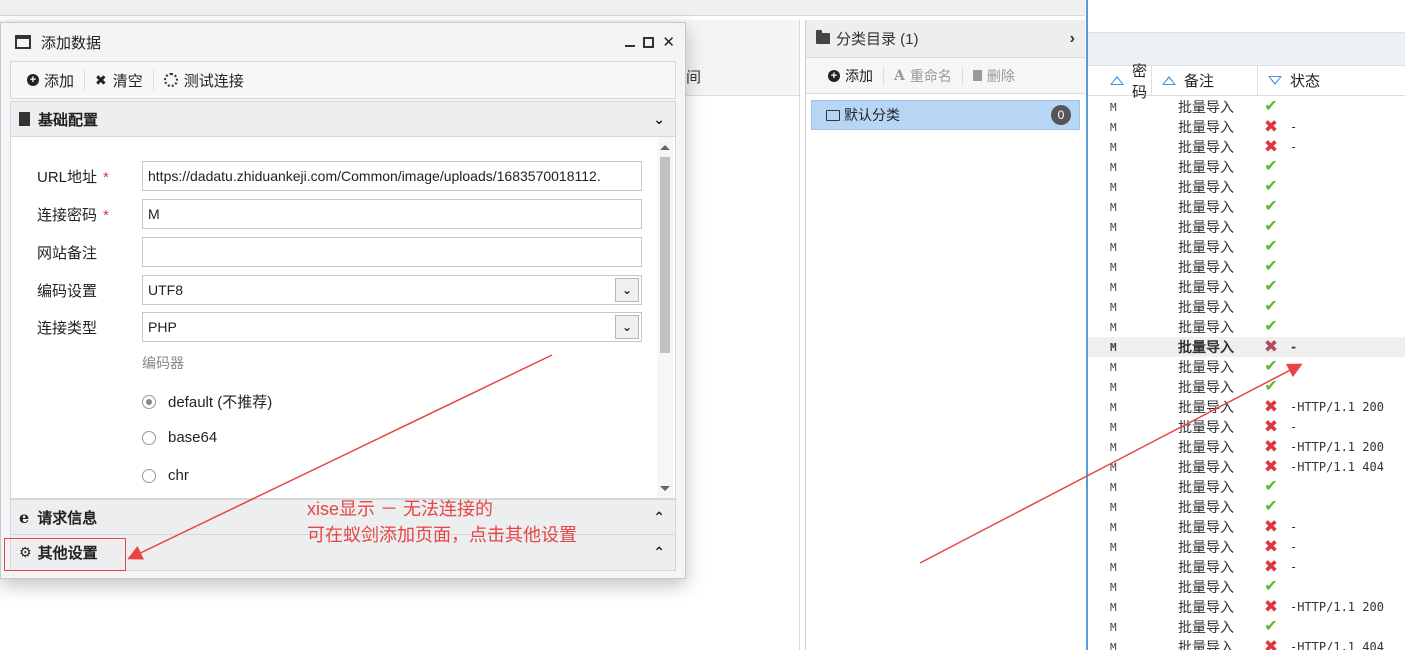 The width and height of the screenshot is (1405, 650). I want to click on arrow-to-other-settings, so click(340, 457).